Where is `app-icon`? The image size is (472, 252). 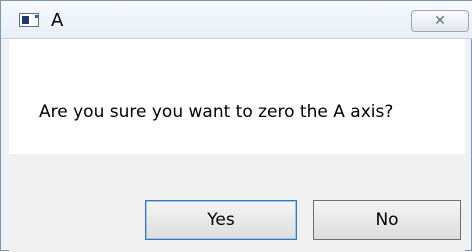
app-icon is located at coordinates (29, 20).